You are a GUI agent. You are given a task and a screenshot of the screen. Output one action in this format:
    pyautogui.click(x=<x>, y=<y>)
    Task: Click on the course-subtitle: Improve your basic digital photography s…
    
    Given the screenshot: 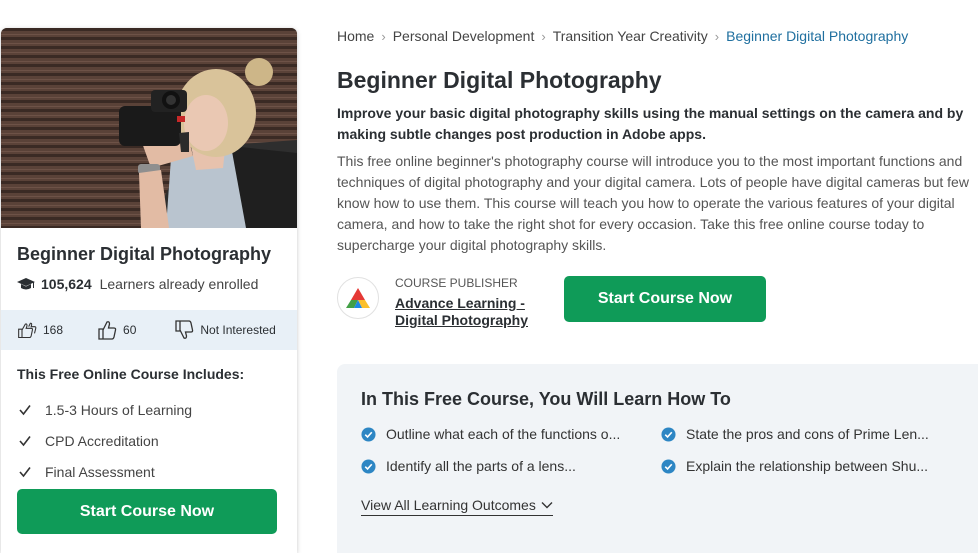 What is the action you would take?
    pyautogui.click(x=650, y=123)
    